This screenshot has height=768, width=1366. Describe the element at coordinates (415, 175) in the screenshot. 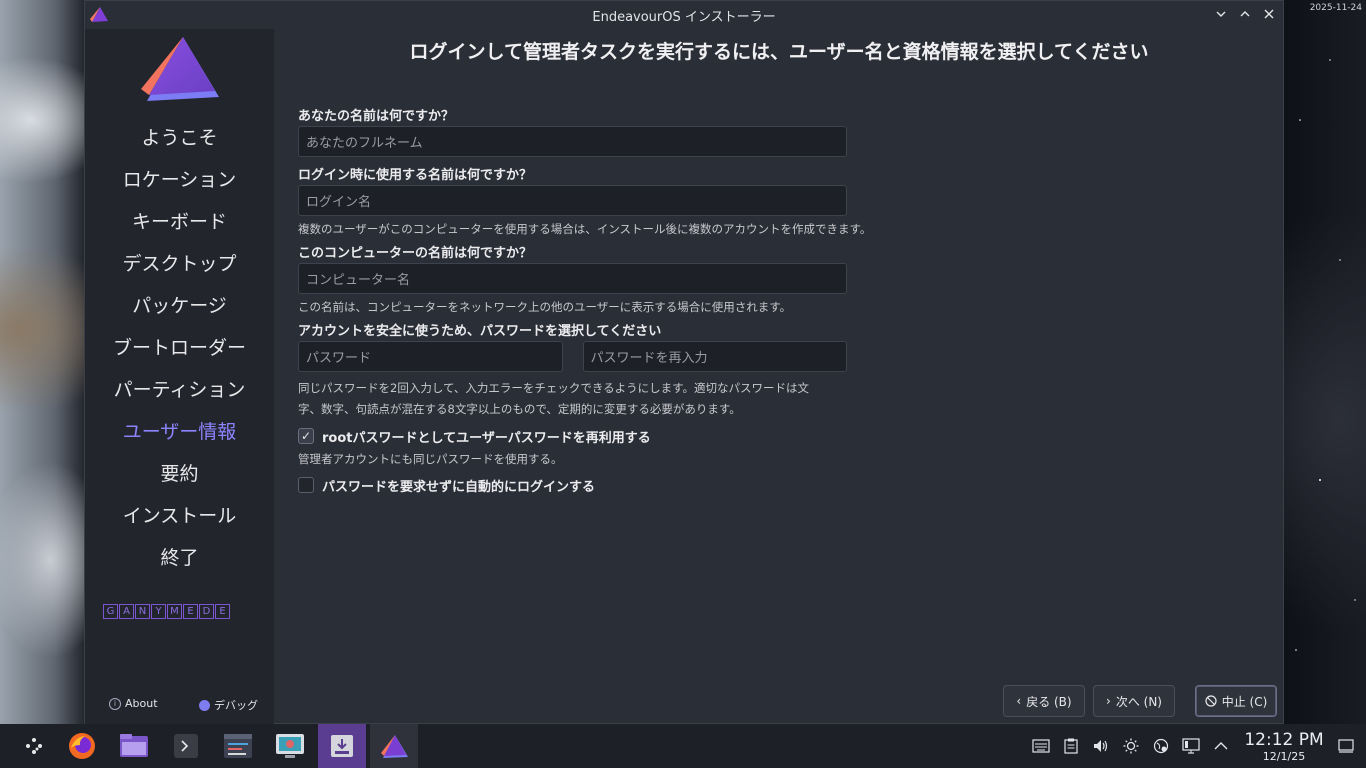

I see `login-question: ログイン時に使用する名前は何ですか？` at that location.